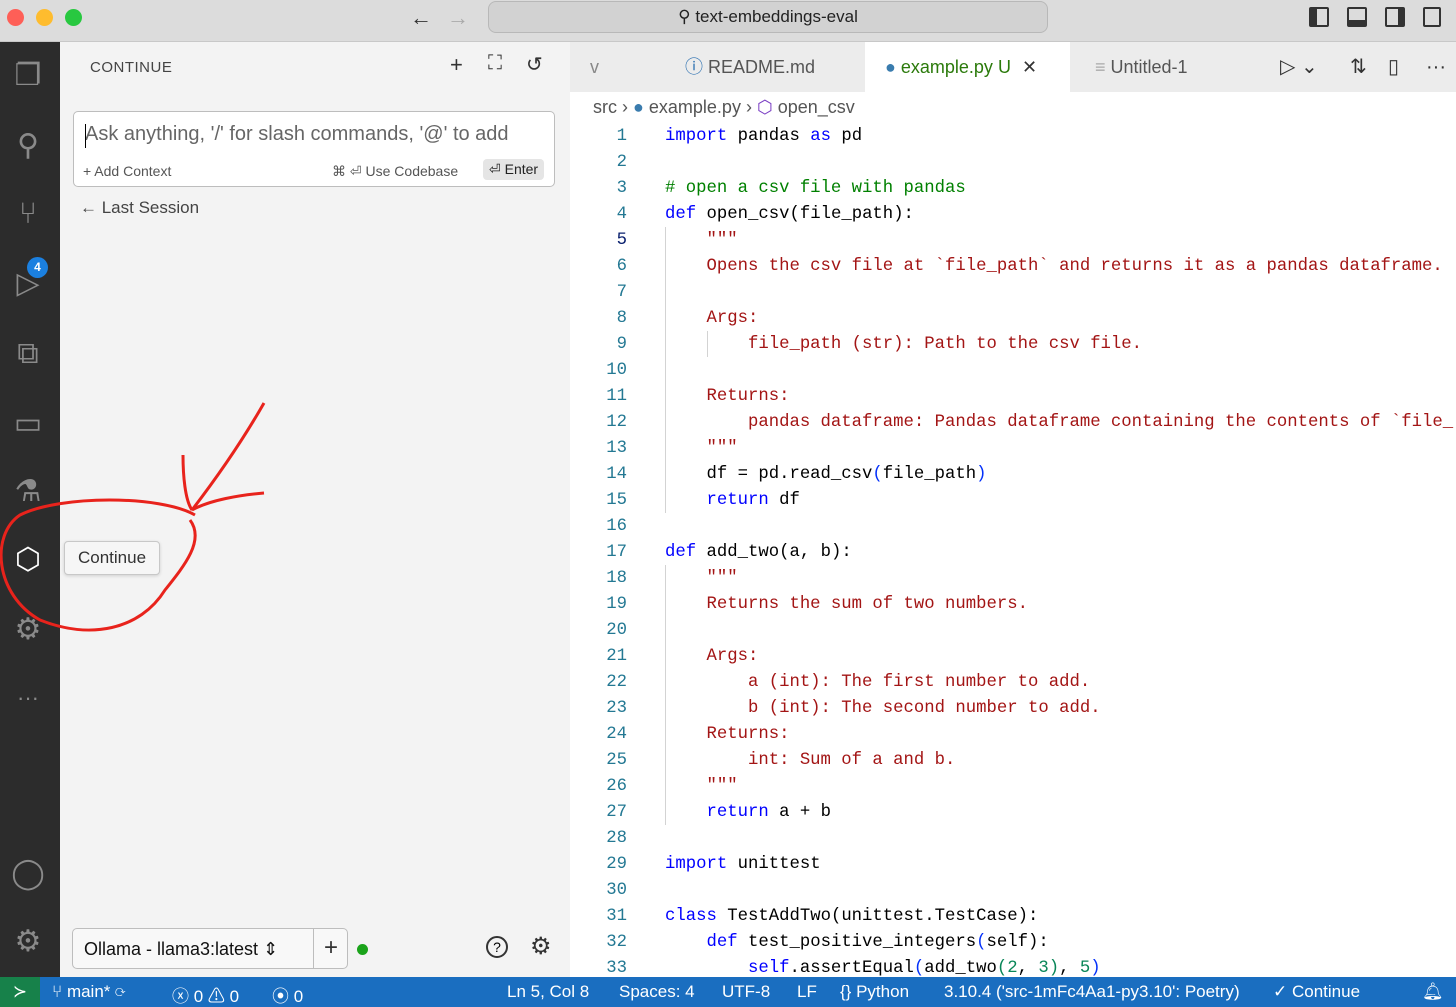 The height and width of the screenshot is (1007, 1456). I want to click on maximize-window-button, so click(73, 17).